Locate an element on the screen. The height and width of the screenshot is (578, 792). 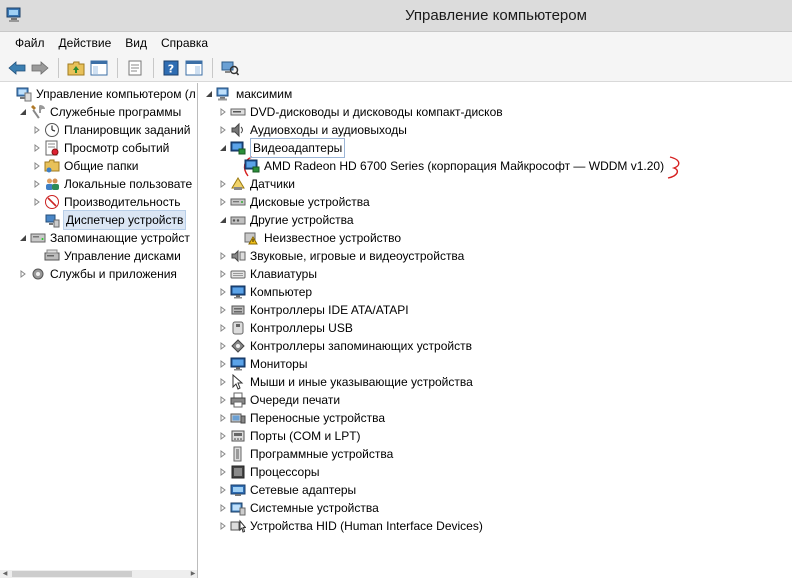
menu-help: Справка is located at coordinates (184, 43).